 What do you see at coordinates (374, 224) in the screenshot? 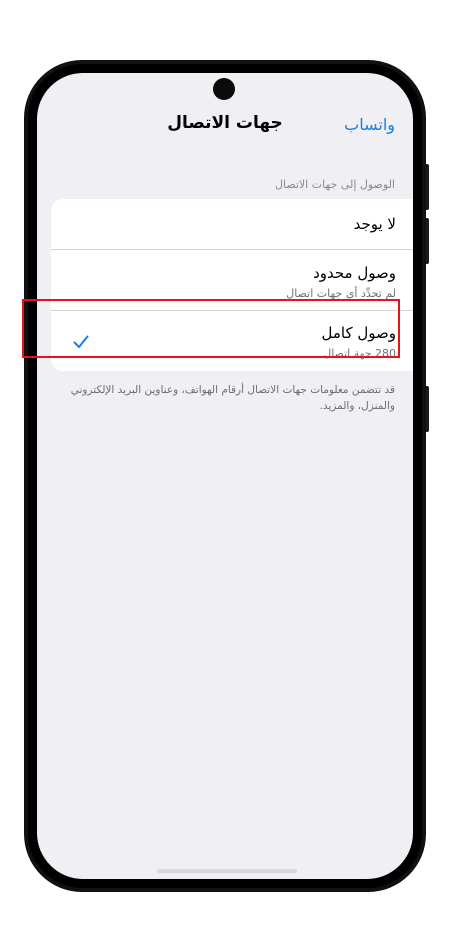
I see `option-title: لا يوجد` at bounding box center [374, 224].